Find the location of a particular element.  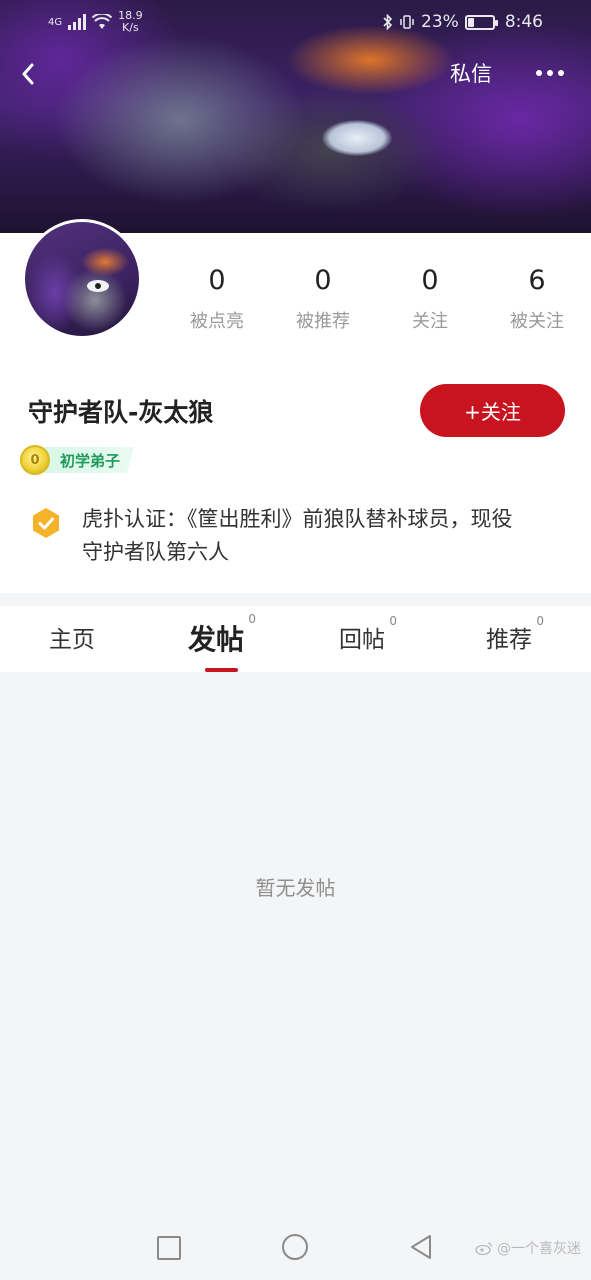

status-right: 23% 8:46 is located at coordinates (463, 22).